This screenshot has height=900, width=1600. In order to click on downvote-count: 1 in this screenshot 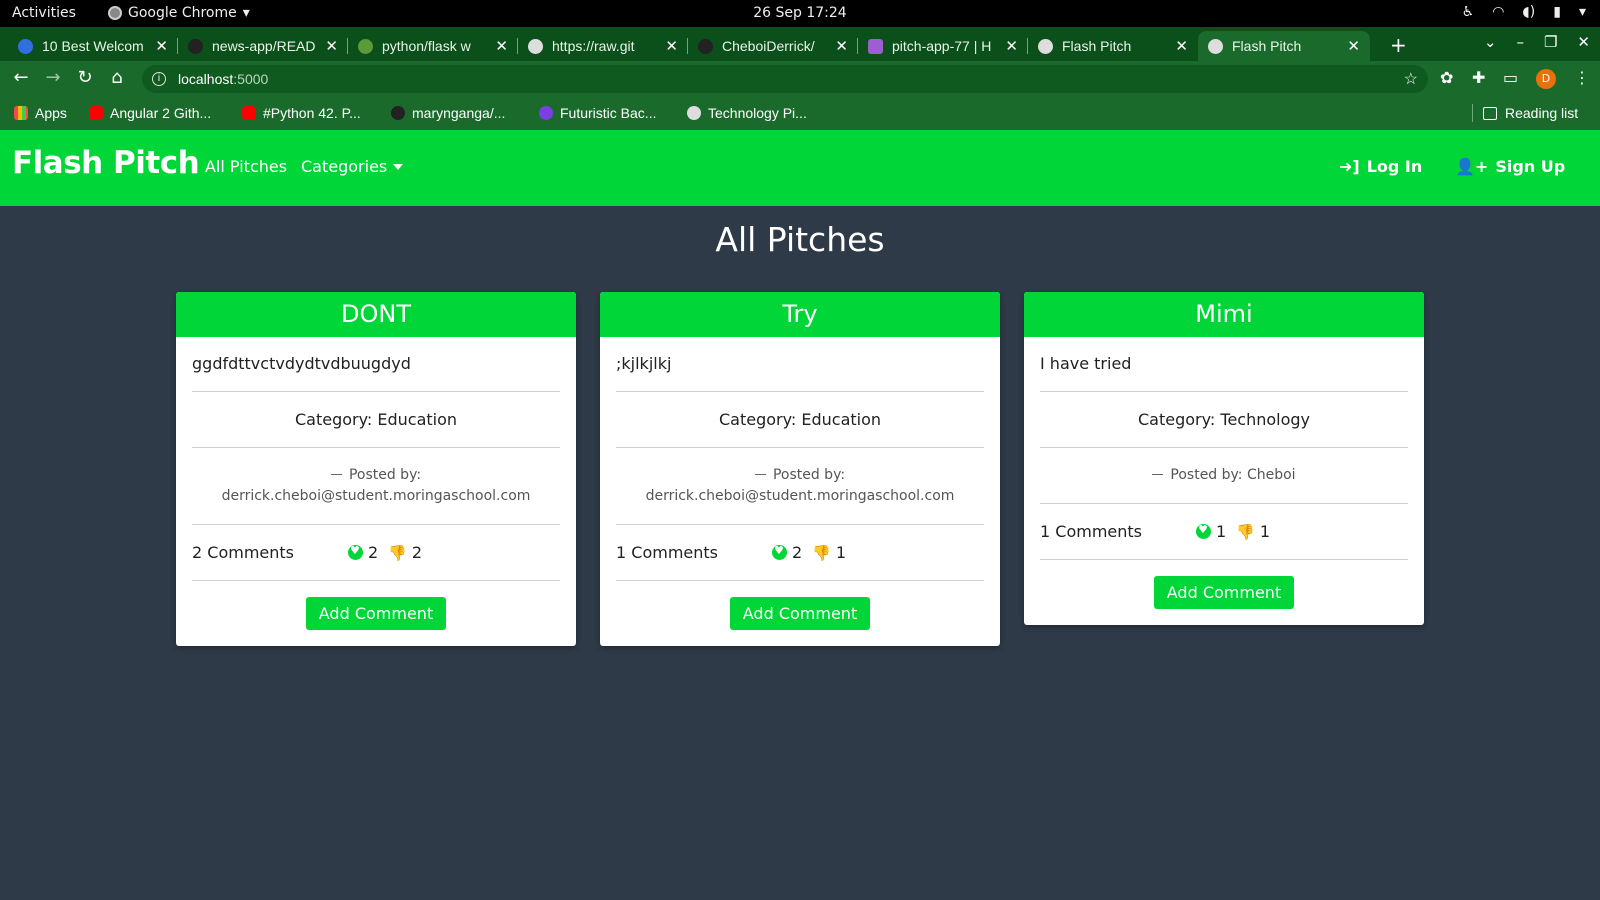, I will do `click(1265, 531)`.